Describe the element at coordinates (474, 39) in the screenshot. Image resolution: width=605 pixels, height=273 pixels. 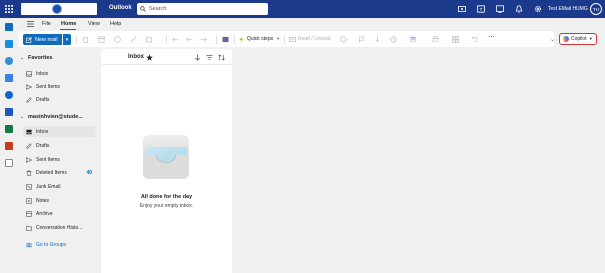
I see `undo-icon` at that location.